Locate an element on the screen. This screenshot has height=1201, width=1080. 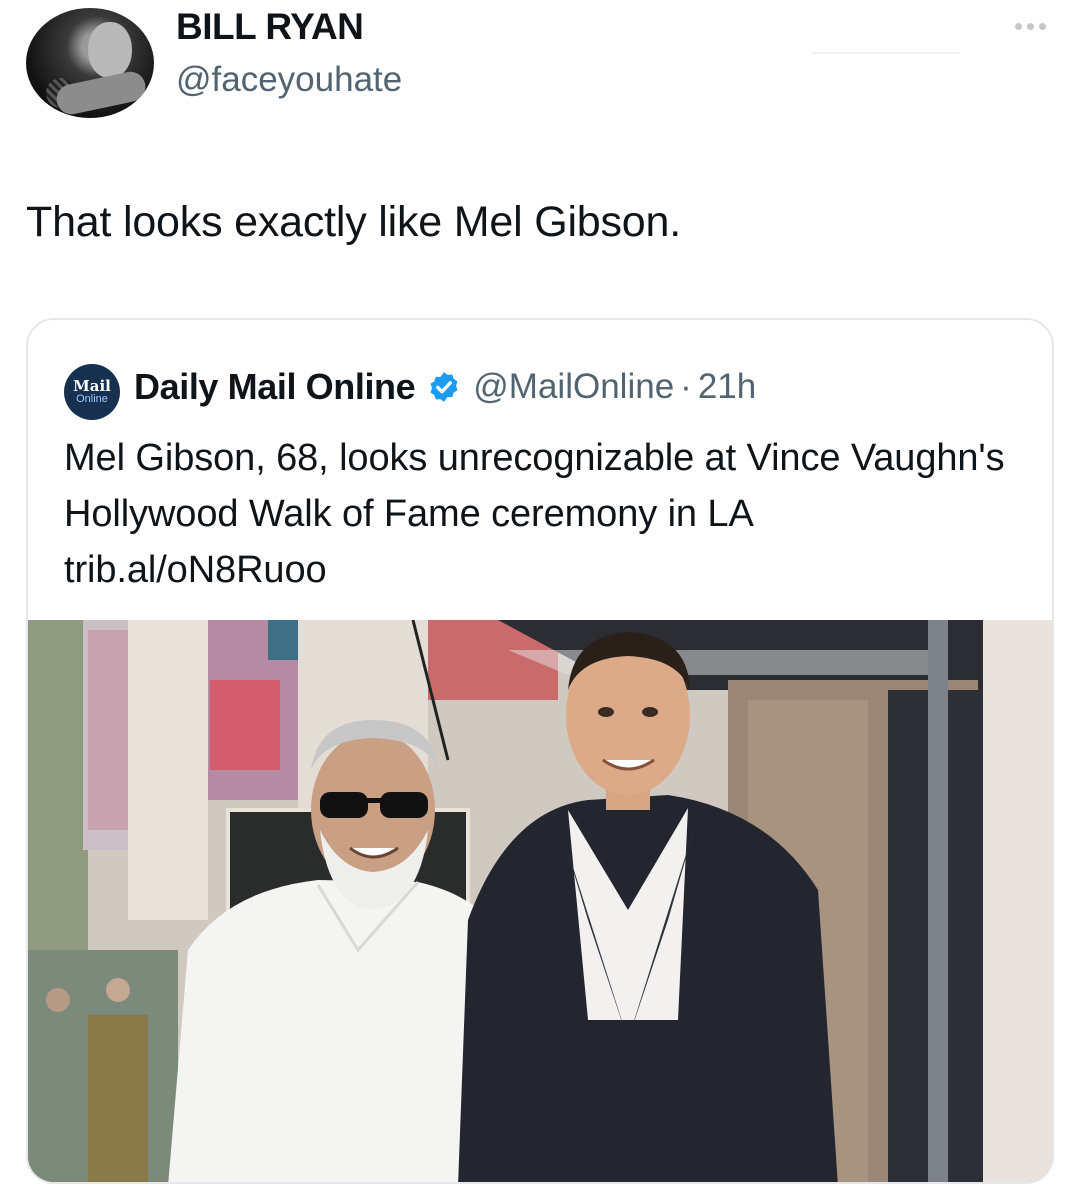
avatar-face is located at coordinates (110, 50).